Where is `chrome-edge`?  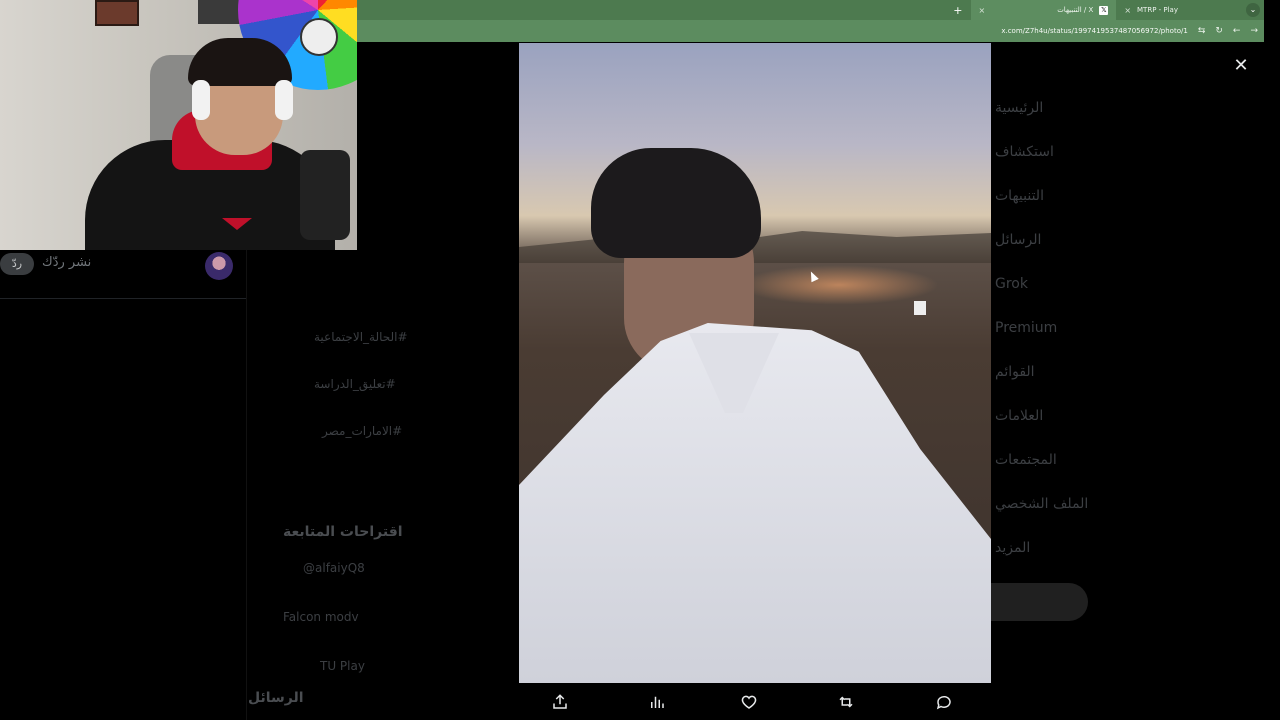 chrome-edge is located at coordinates (1272, 21).